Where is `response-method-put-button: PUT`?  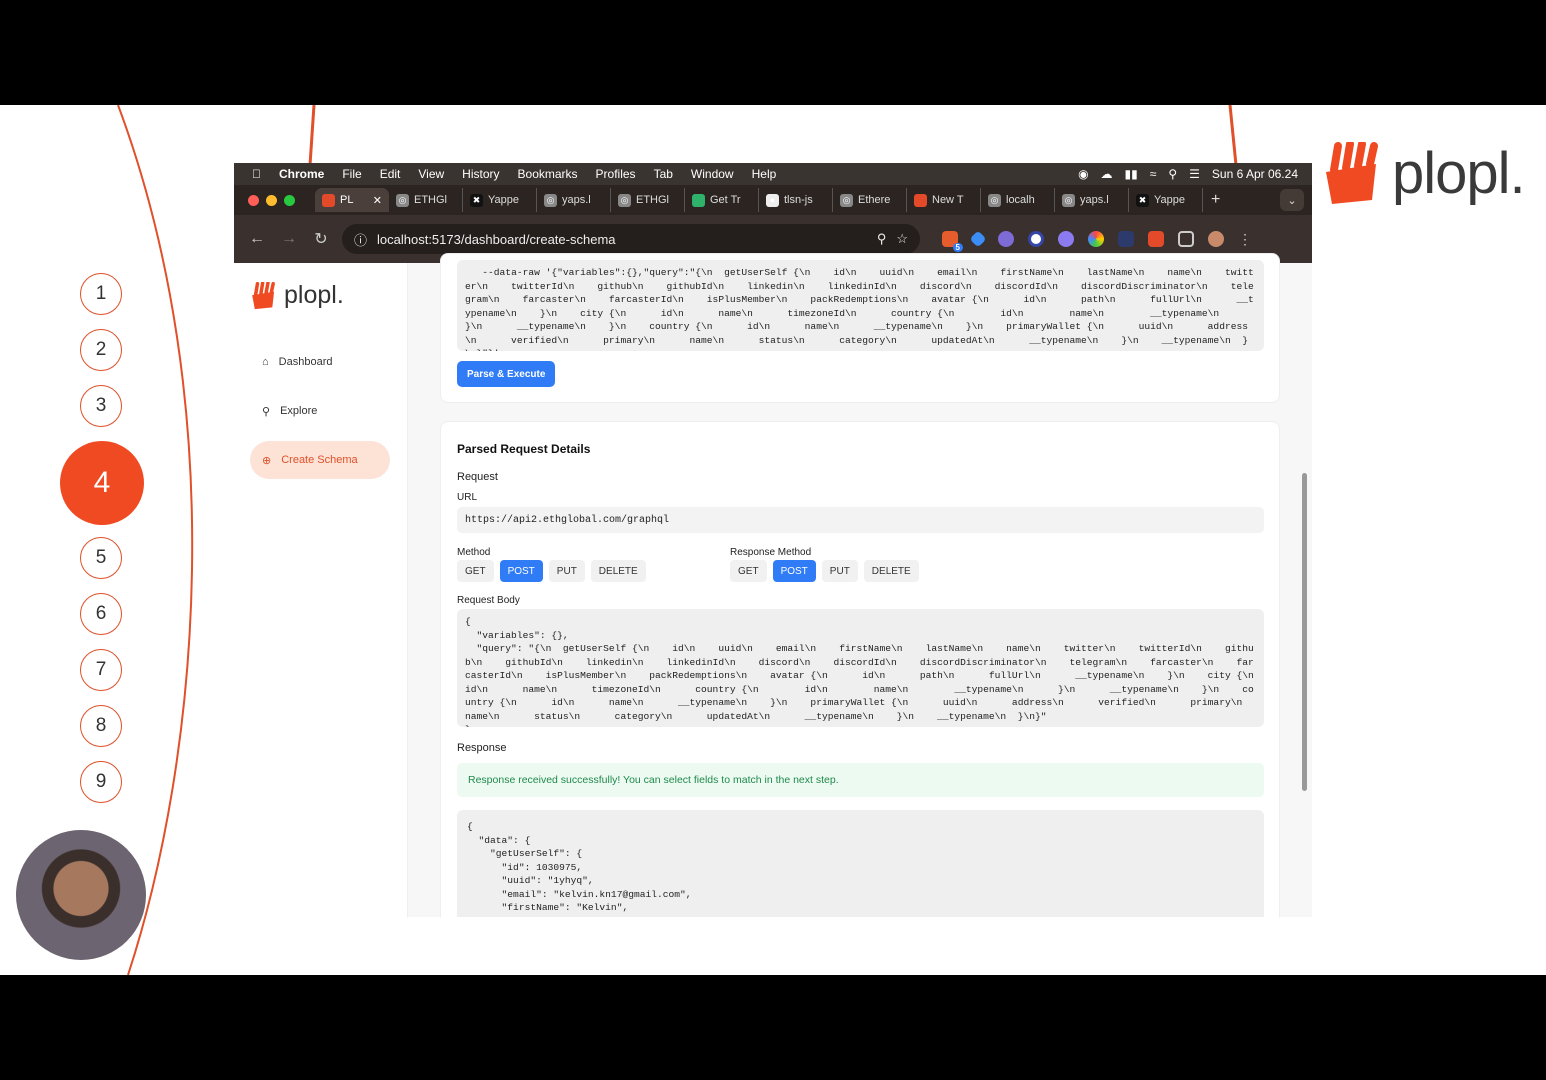
response-method-put-button: PUT is located at coordinates (839, 571).